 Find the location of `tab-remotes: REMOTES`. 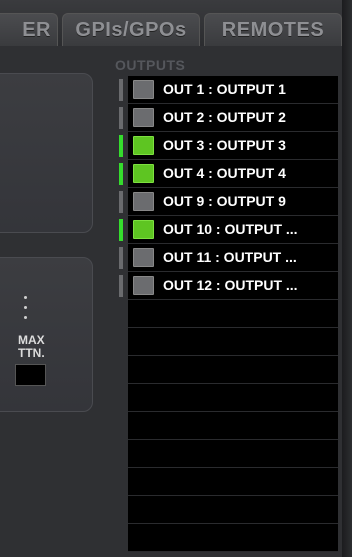

tab-remotes: REMOTES is located at coordinates (273, 29).